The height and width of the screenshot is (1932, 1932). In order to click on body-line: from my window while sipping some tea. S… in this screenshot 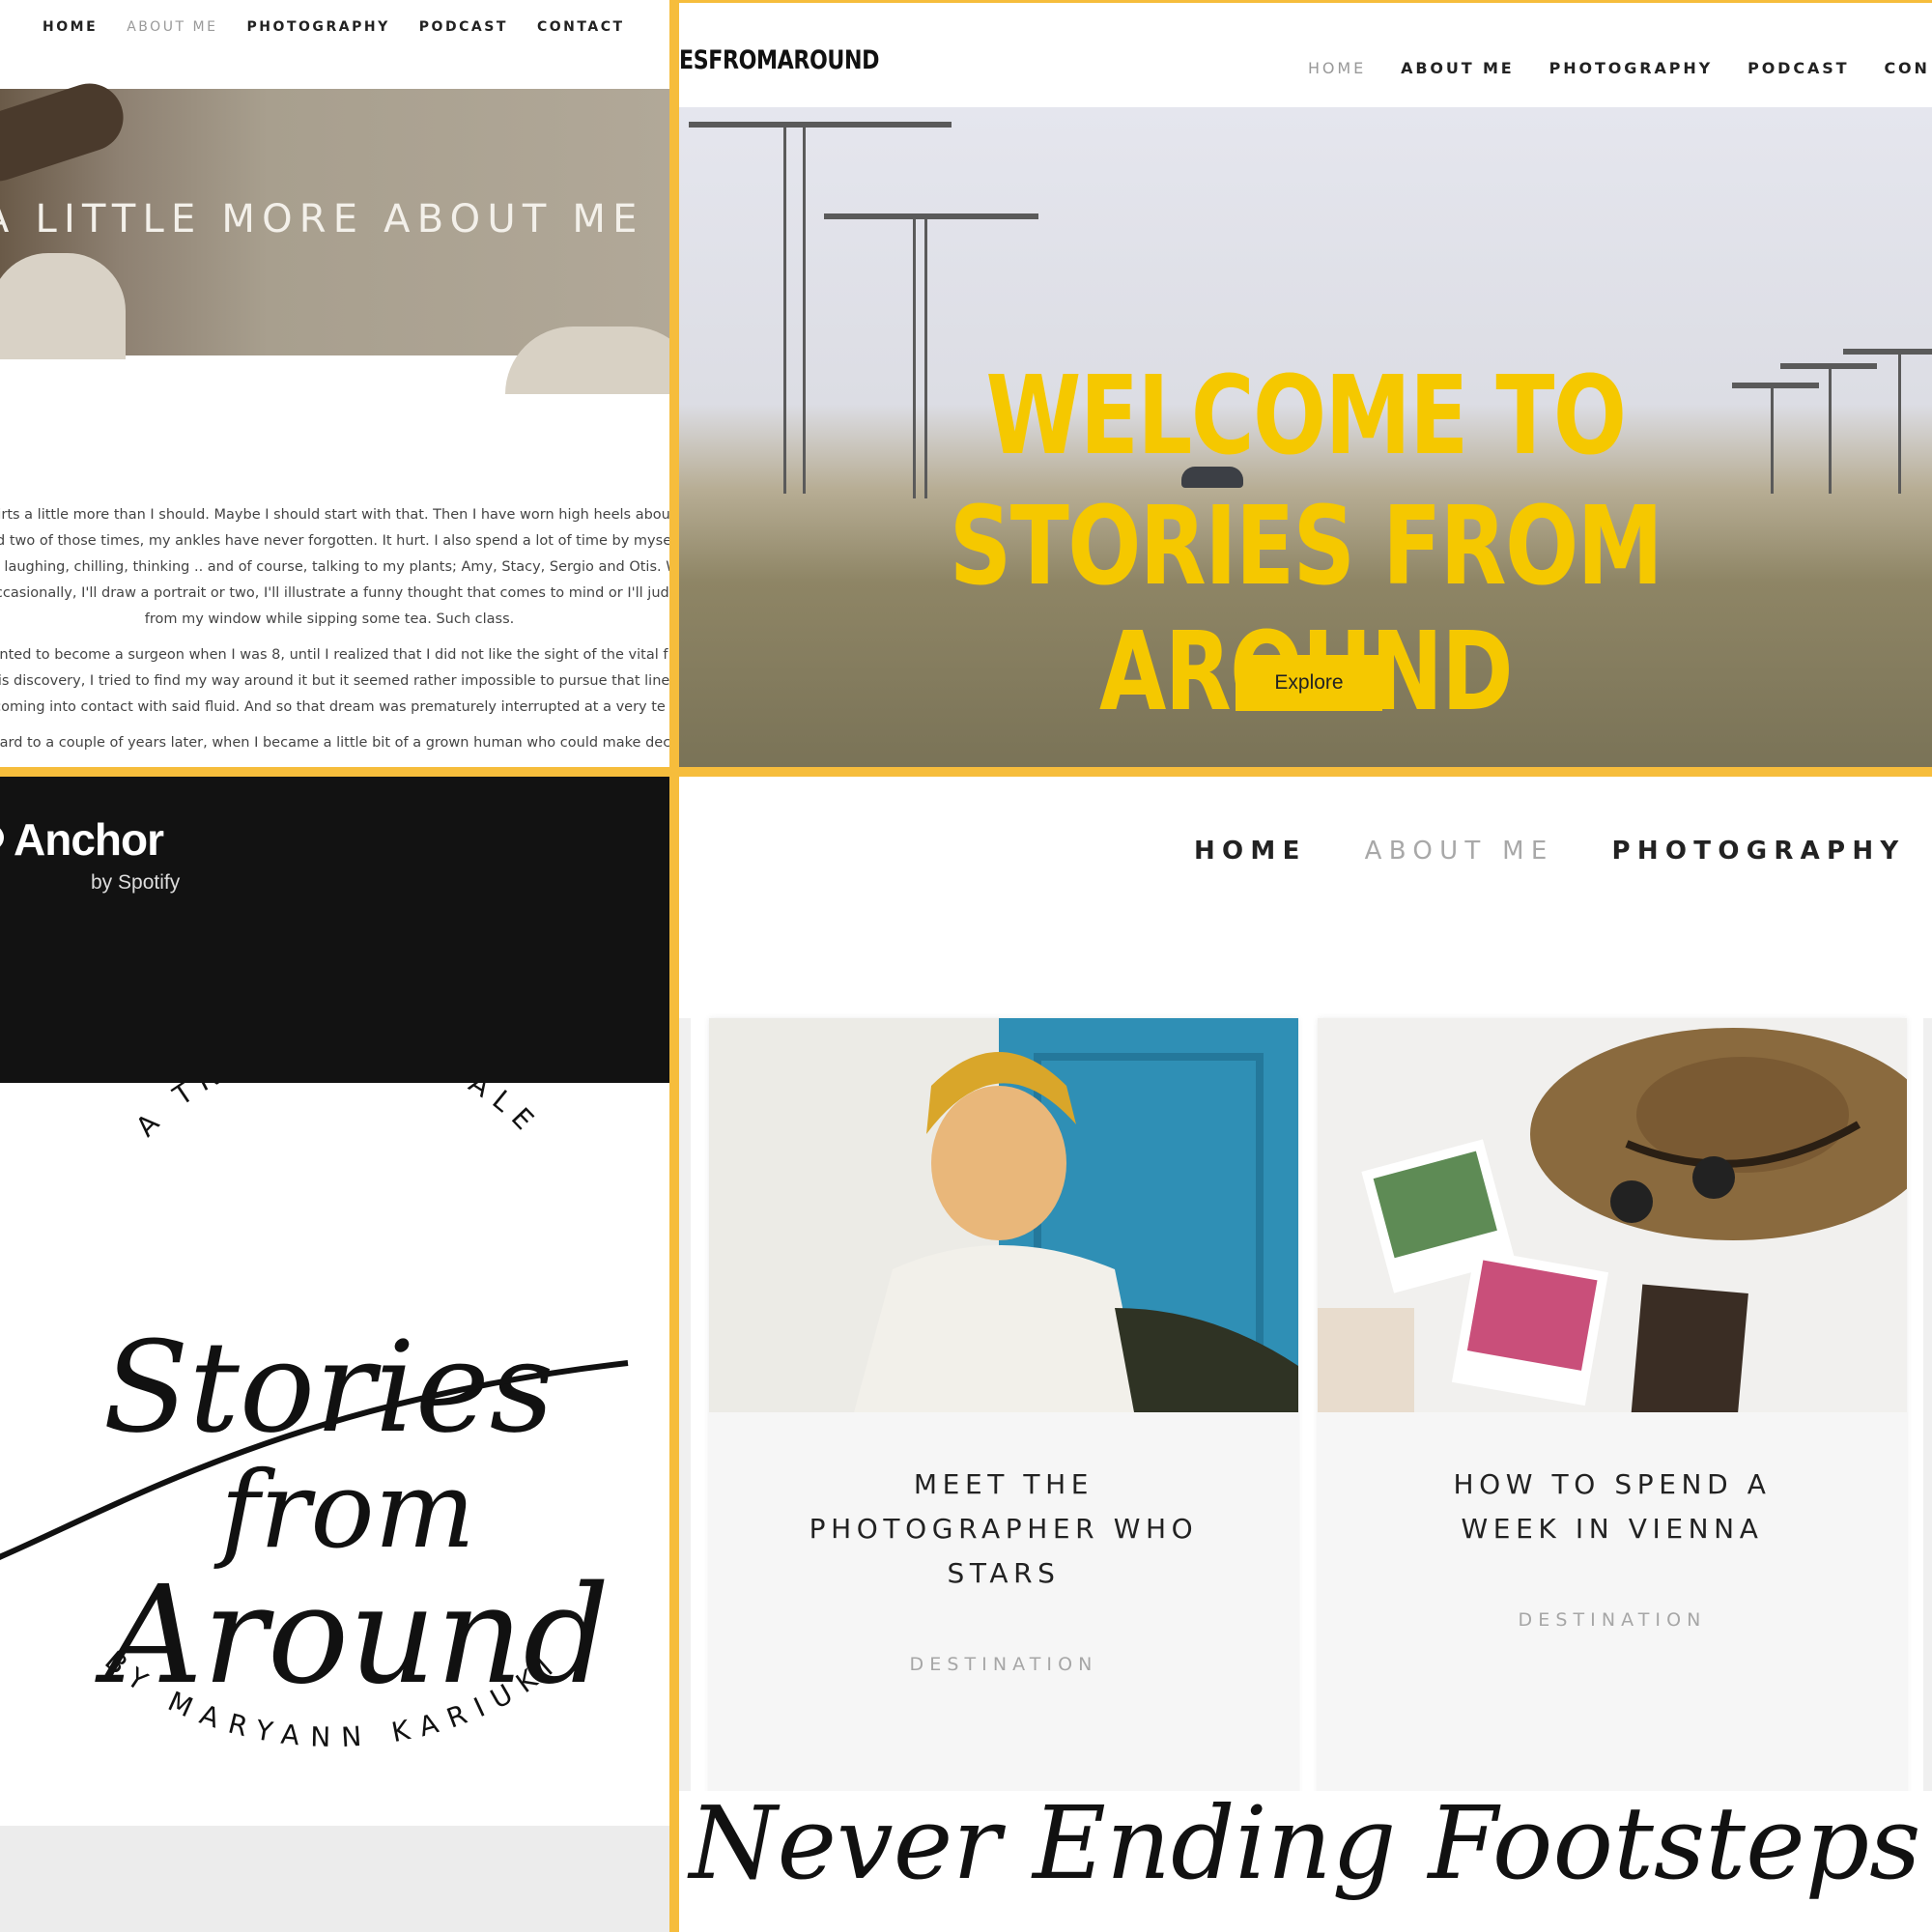, I will do `click(329, 619)`.